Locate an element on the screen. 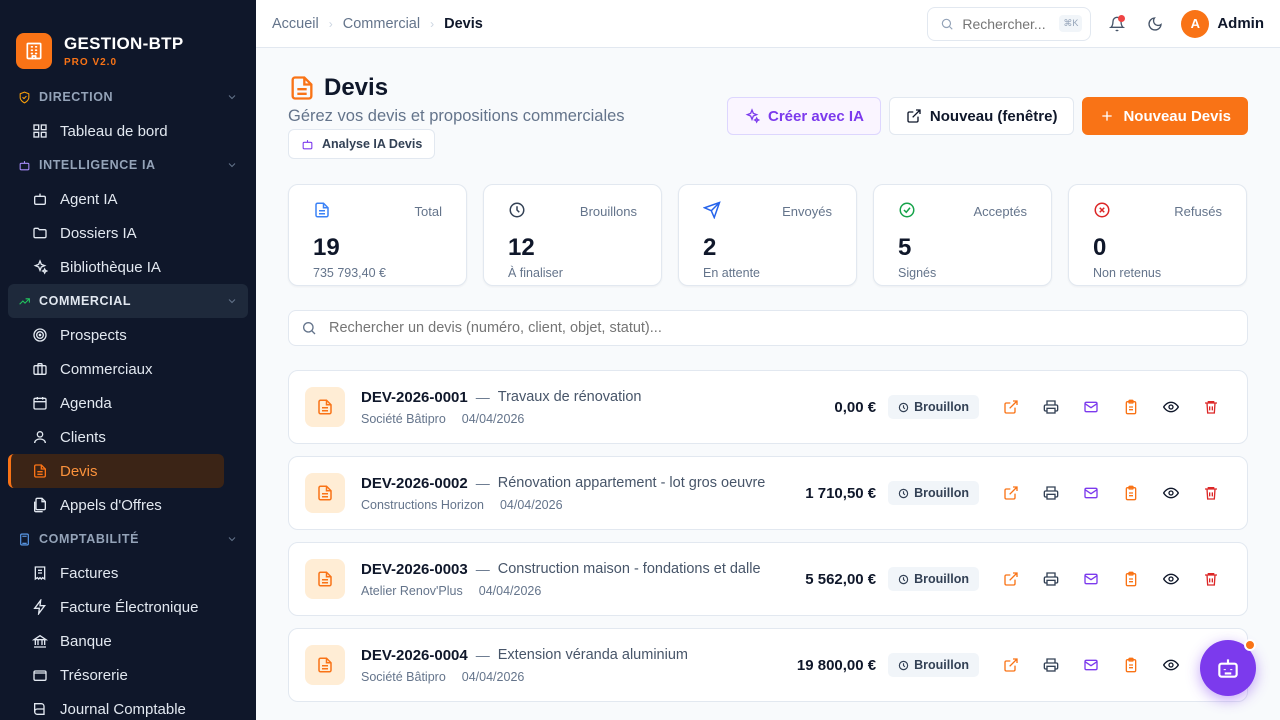 The width and height of the screenshot is (1280, 720). trash-icon is located at coordinates (1211, 493).